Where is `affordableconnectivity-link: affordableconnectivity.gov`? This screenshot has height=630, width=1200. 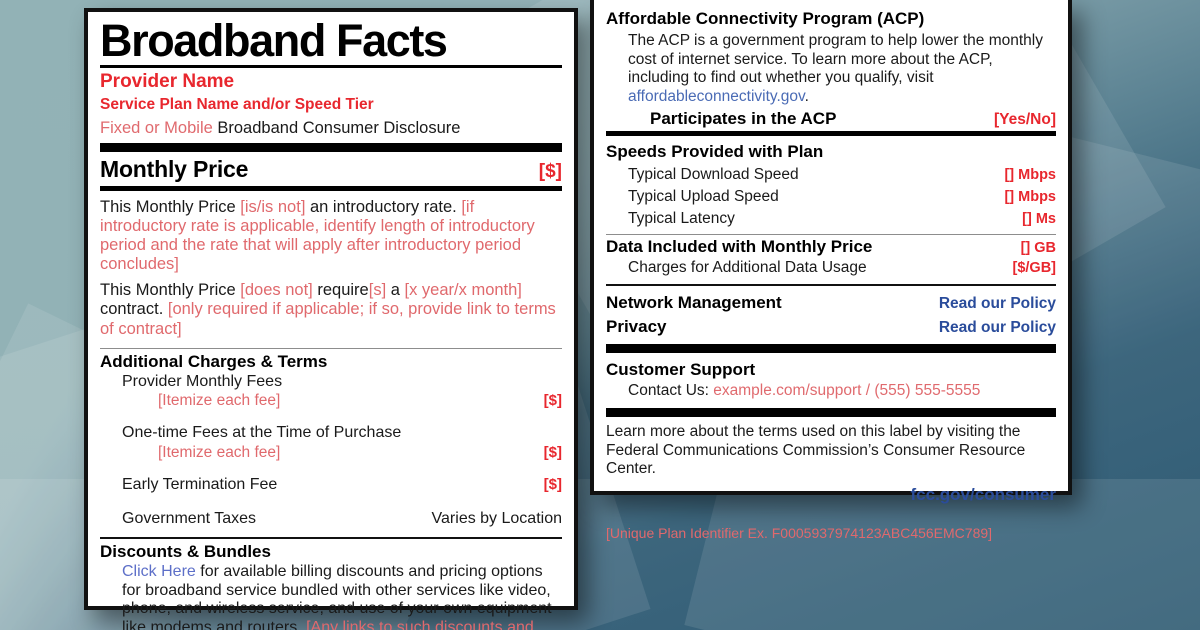 affordableconnectivity-link: affordableconnectivity.gov is located at coordinates (716, 96).